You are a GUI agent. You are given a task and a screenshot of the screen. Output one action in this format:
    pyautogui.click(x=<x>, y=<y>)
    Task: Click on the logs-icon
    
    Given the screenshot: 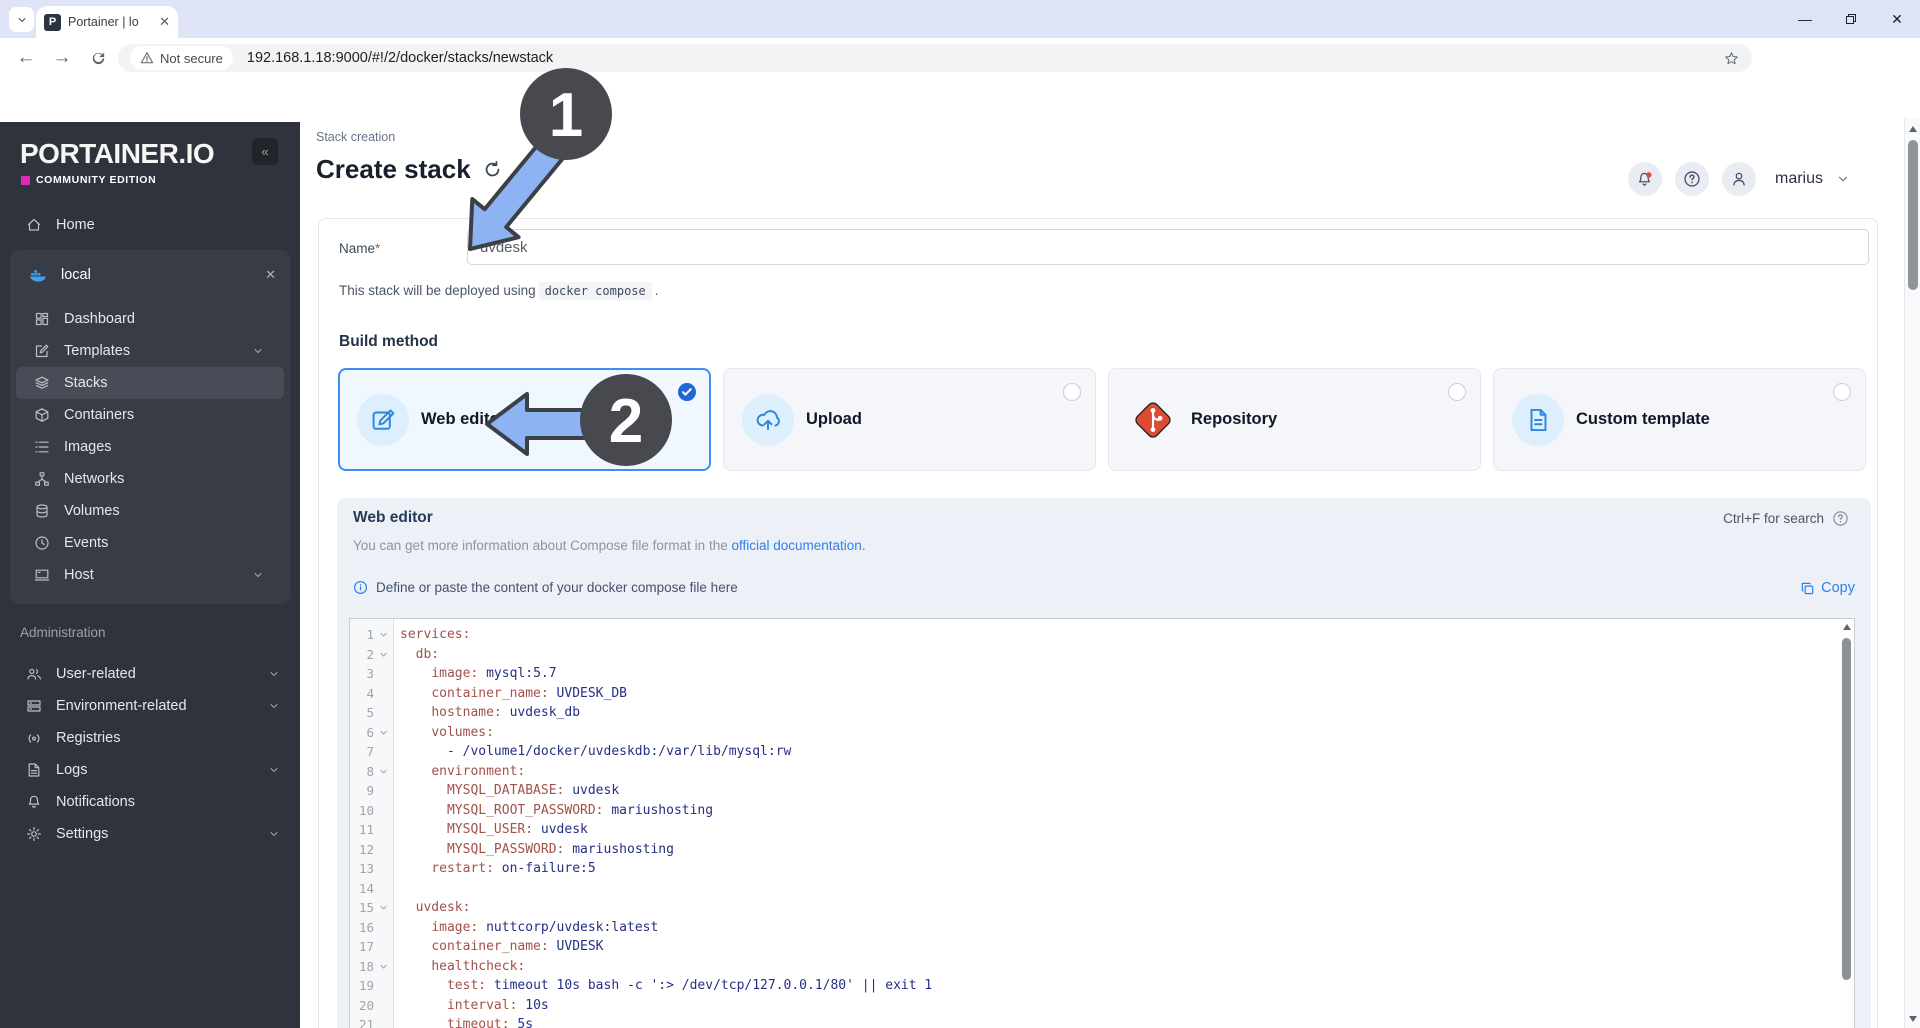 What is the action you would take?
    pyautogui.click(x=34, y=770)
    